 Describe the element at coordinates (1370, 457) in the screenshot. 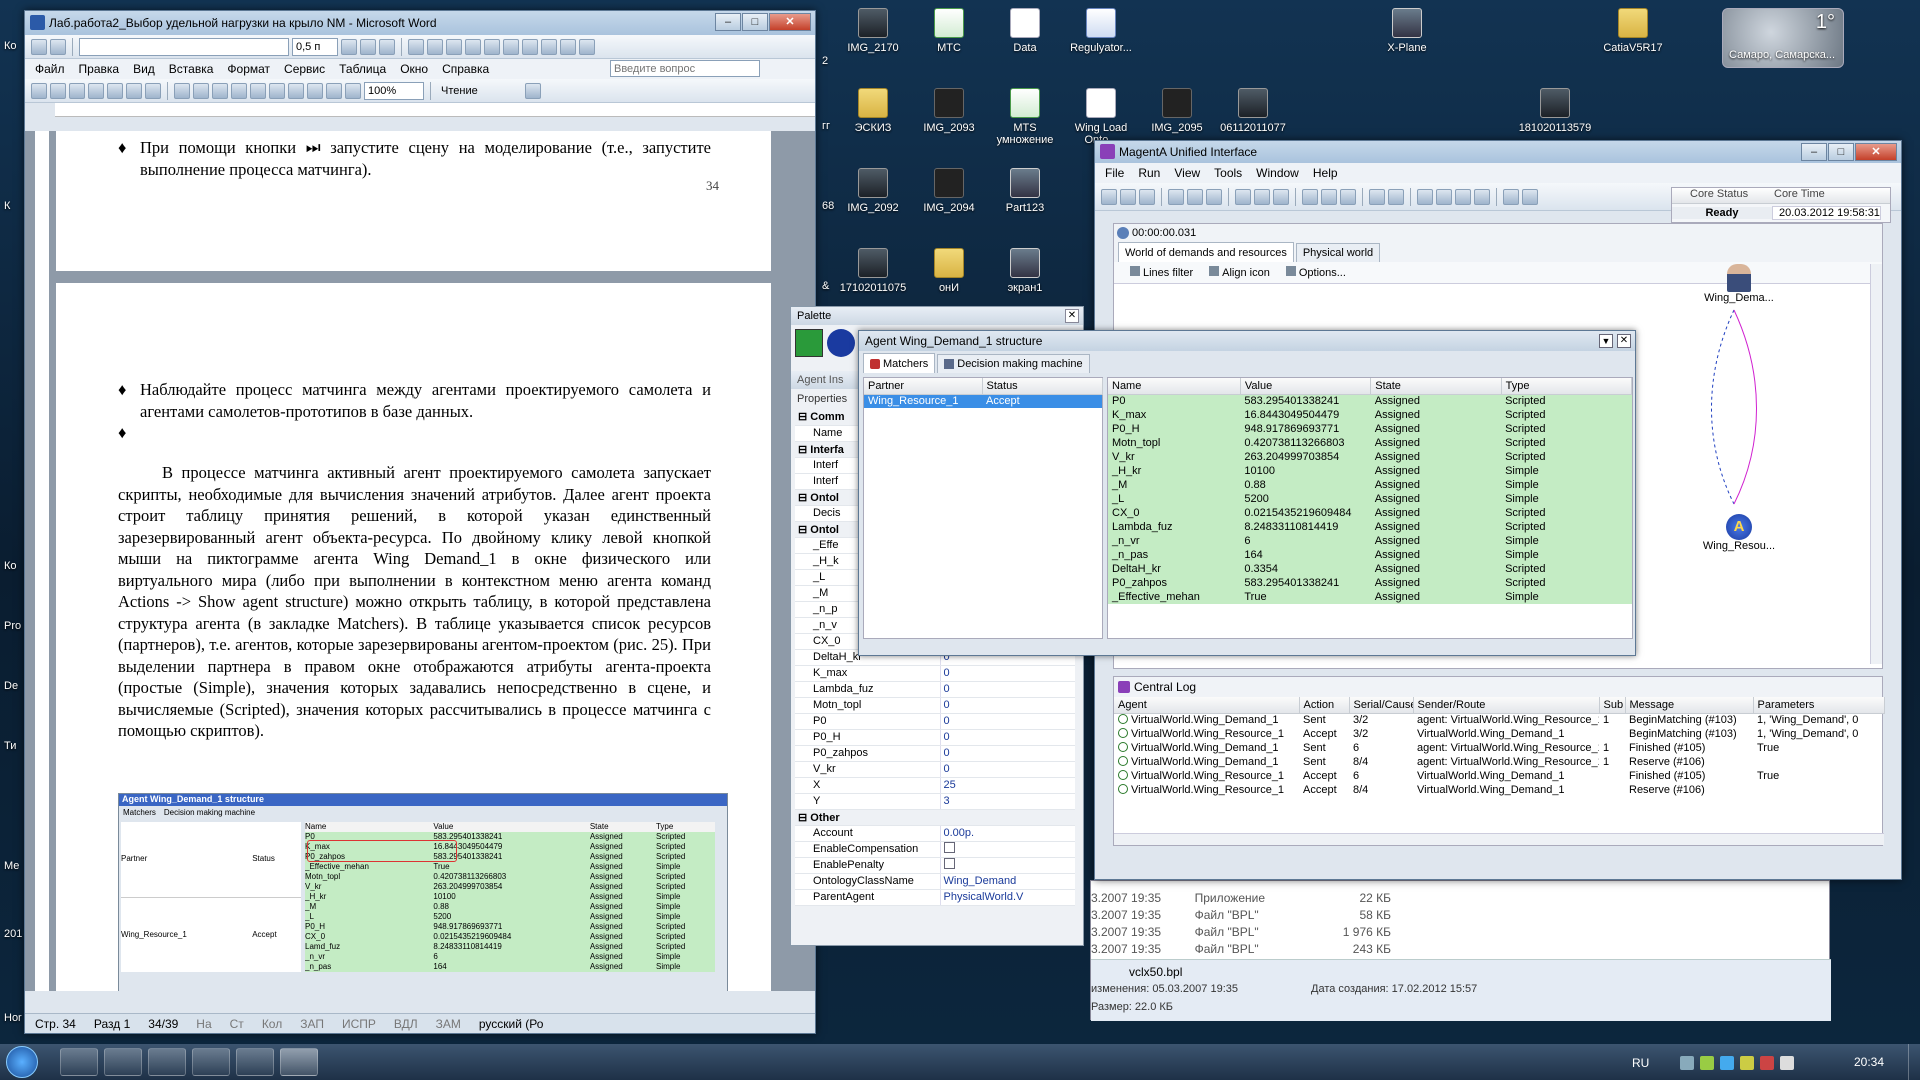

I see `attribute-row: V_kr 263.204999703854 Assigned Scripted` at that location.